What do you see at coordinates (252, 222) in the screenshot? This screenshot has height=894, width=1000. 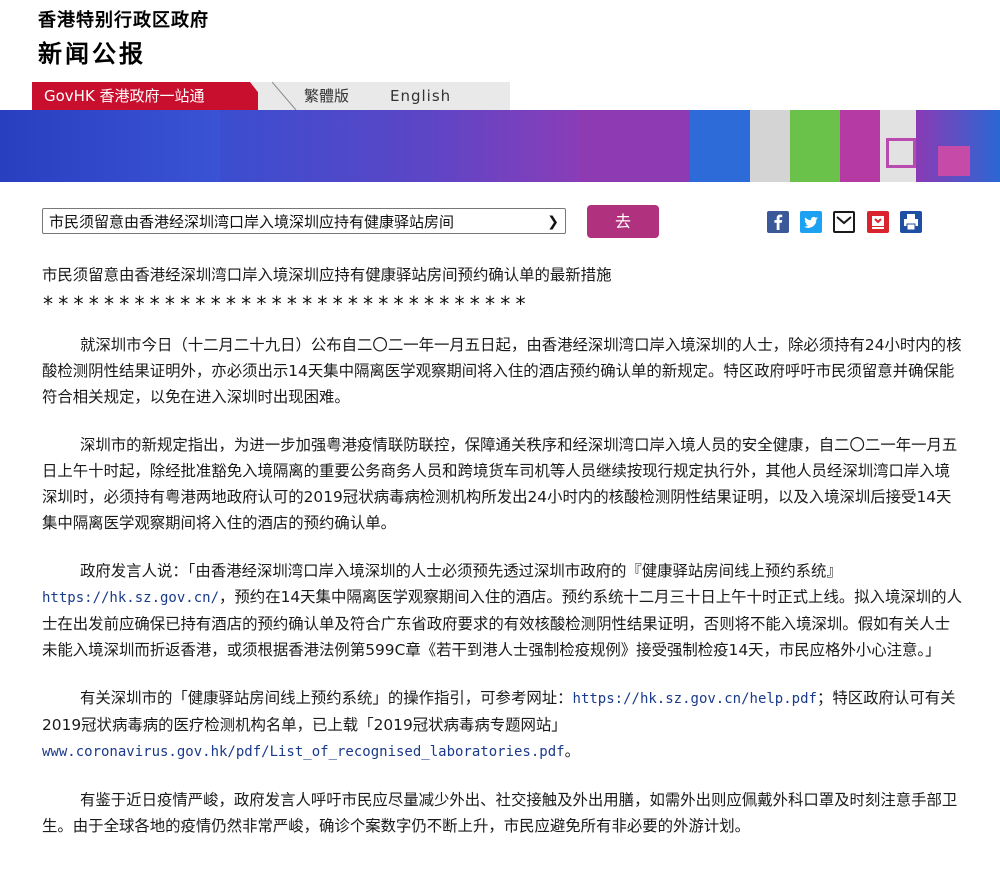 I see `article-select-value: 市民须留意由香港经深圳湾口岸入境深圳应持有健康驿站房间` at bounding box center [252, 222].